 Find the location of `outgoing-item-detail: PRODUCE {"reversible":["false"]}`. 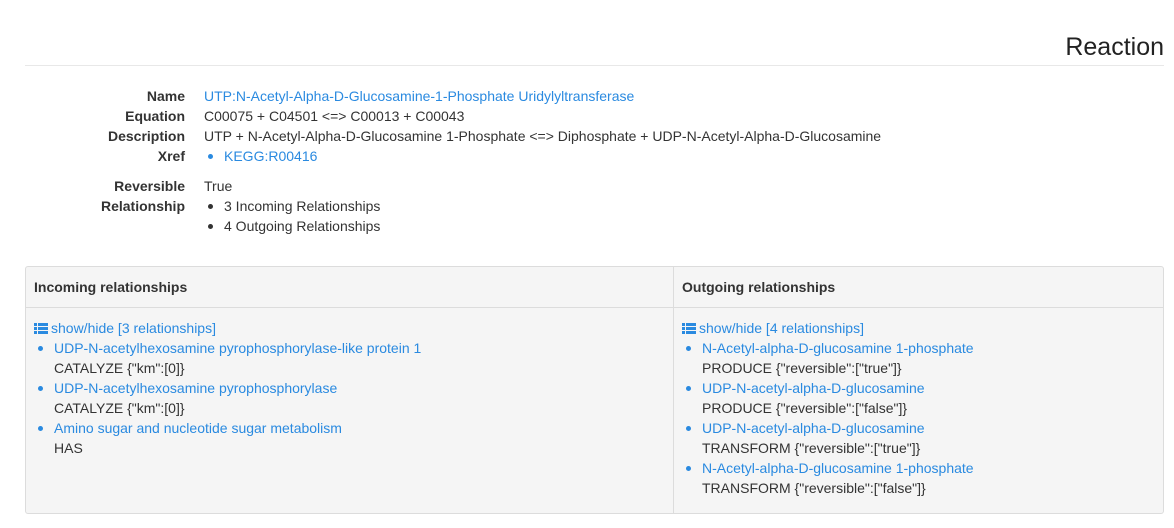

outgoing-item-detail: PRODUCE {"reversible":["false"]} is located at coordinates (805, 408).